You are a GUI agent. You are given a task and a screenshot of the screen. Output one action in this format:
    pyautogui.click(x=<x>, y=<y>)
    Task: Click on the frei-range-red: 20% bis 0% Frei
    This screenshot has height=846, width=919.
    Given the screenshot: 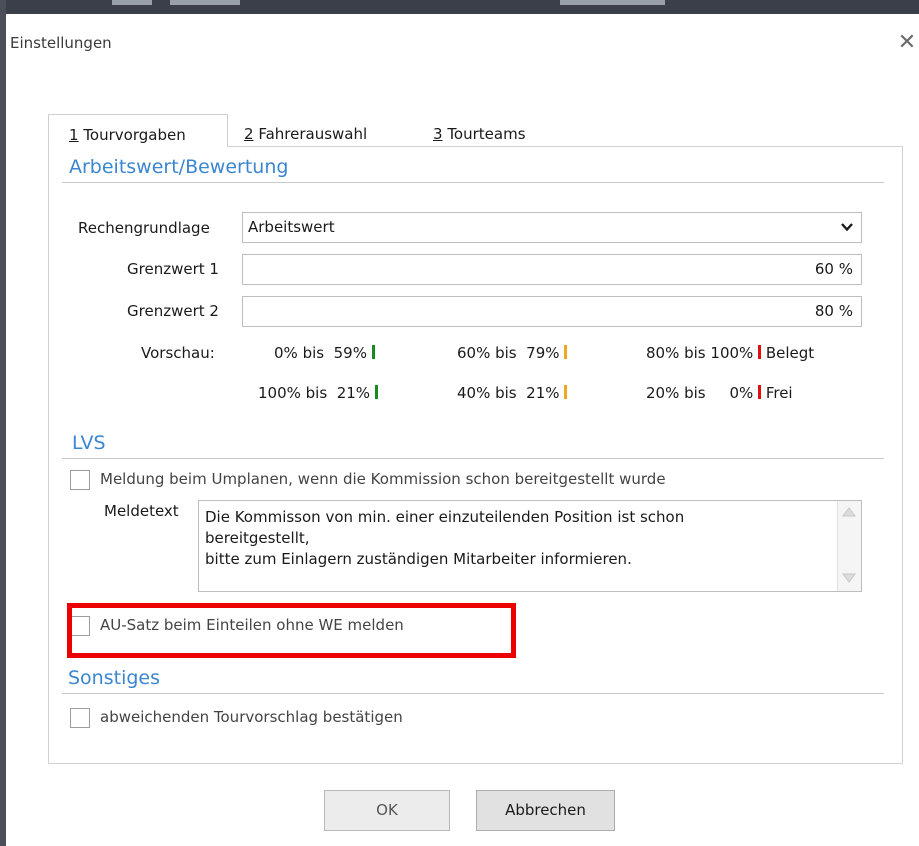 What is the action you would take?
    pyautogui.click(x=719, y=393)
    